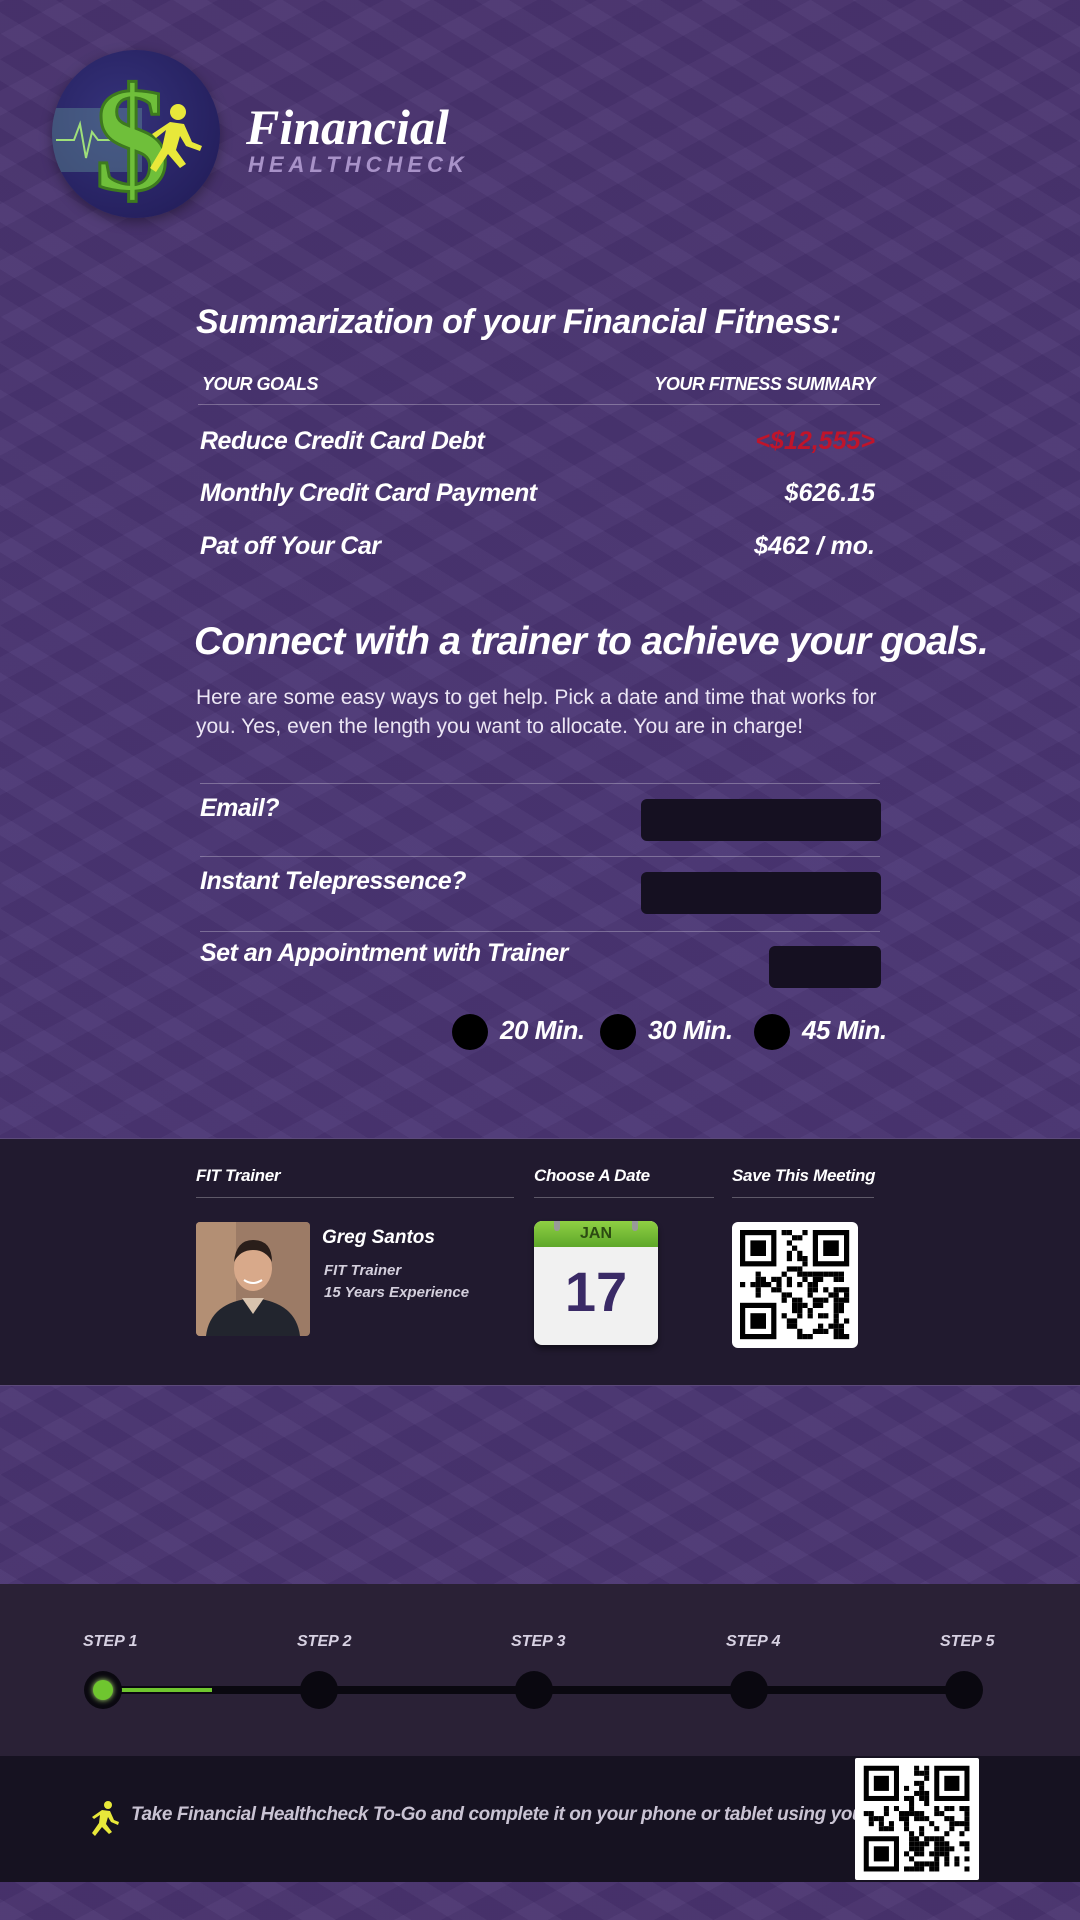 The height and width of the screenshot is (1920, 1080). What do you see at coordinates (815, 441) in the screenshot?
I see `goal-value-negative: <$12,555>` at bounding box center [815, 441].